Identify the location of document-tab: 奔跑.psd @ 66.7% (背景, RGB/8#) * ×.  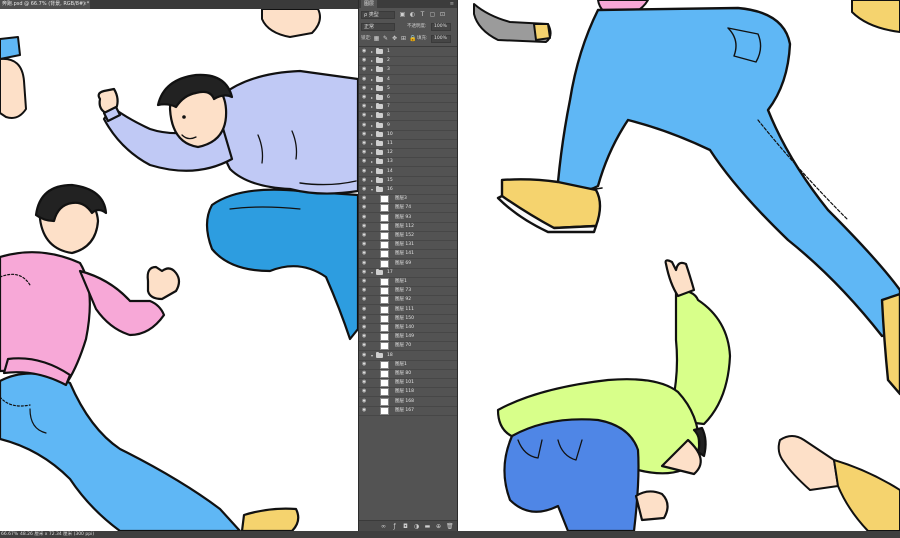
(45, 4).